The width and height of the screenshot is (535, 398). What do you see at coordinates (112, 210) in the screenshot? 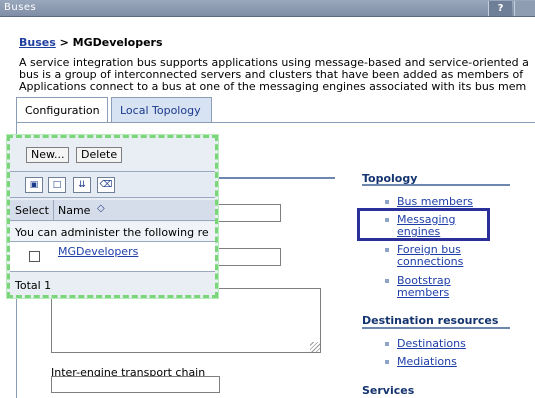
I see `table-header: Select Name ◇` at bounding box center [112, 210].